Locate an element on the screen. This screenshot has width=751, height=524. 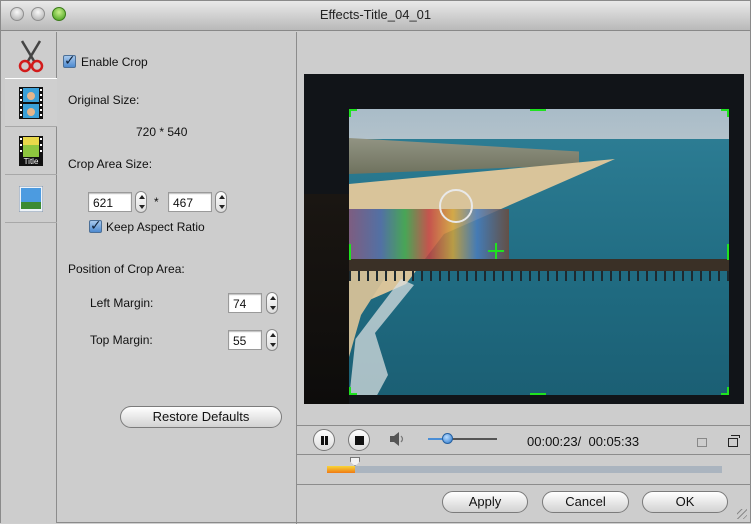
controls-divider-mid is located at coordinates (524, 454).